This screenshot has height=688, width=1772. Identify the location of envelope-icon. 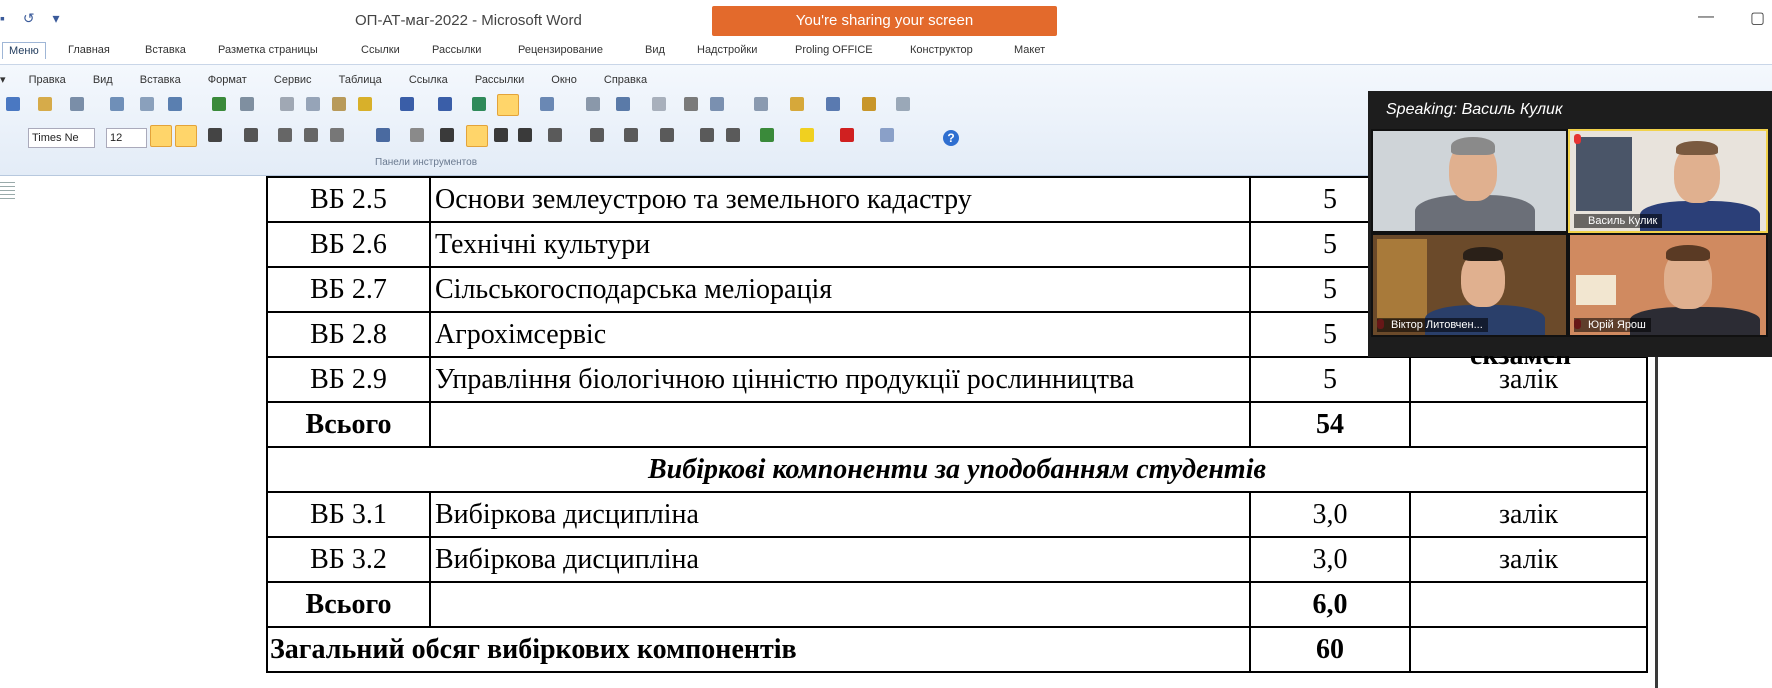
(833, 104).